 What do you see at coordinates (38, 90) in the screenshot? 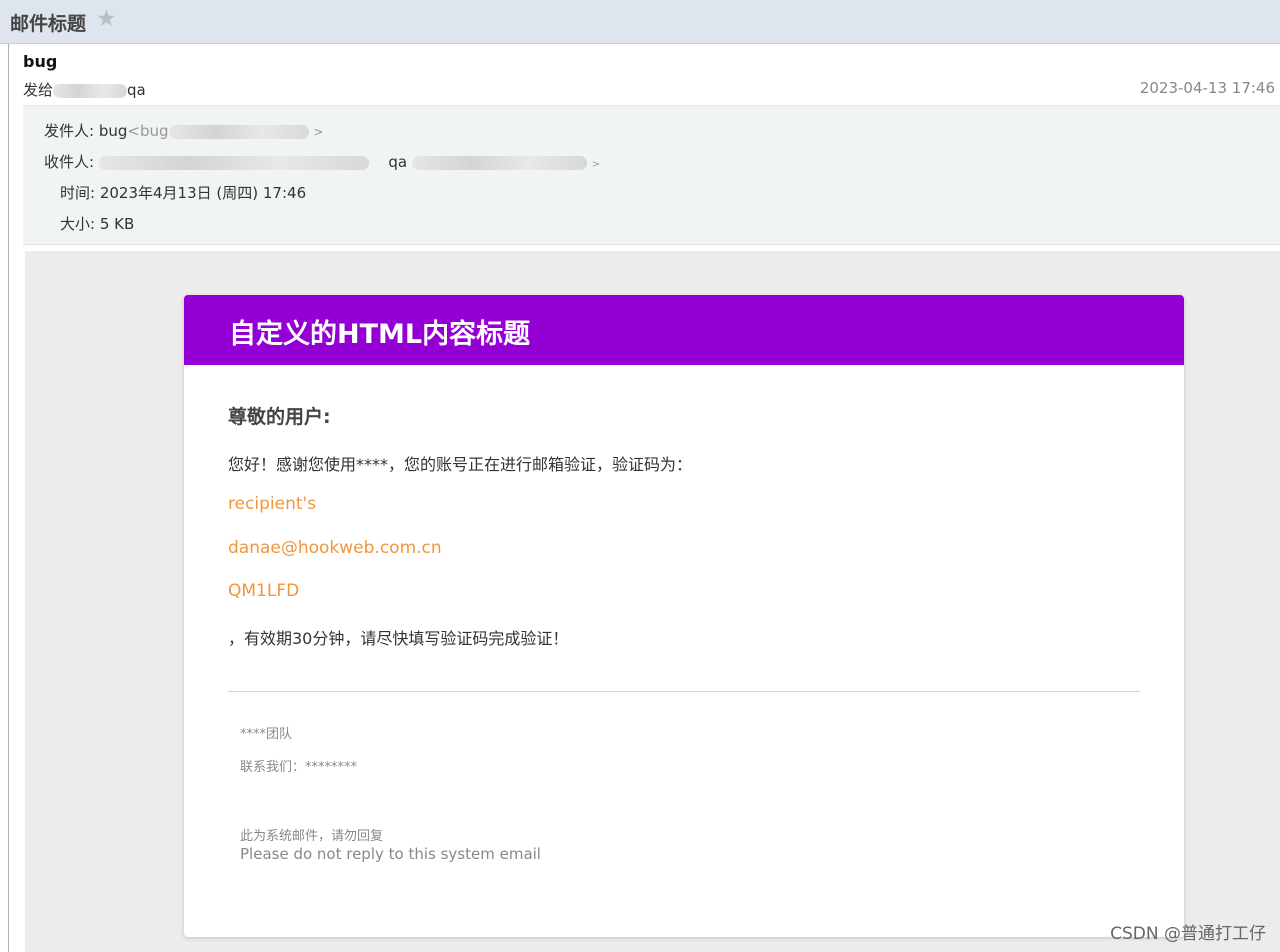
I see `to-prefix: 发给` at bounding box center [38, 90].